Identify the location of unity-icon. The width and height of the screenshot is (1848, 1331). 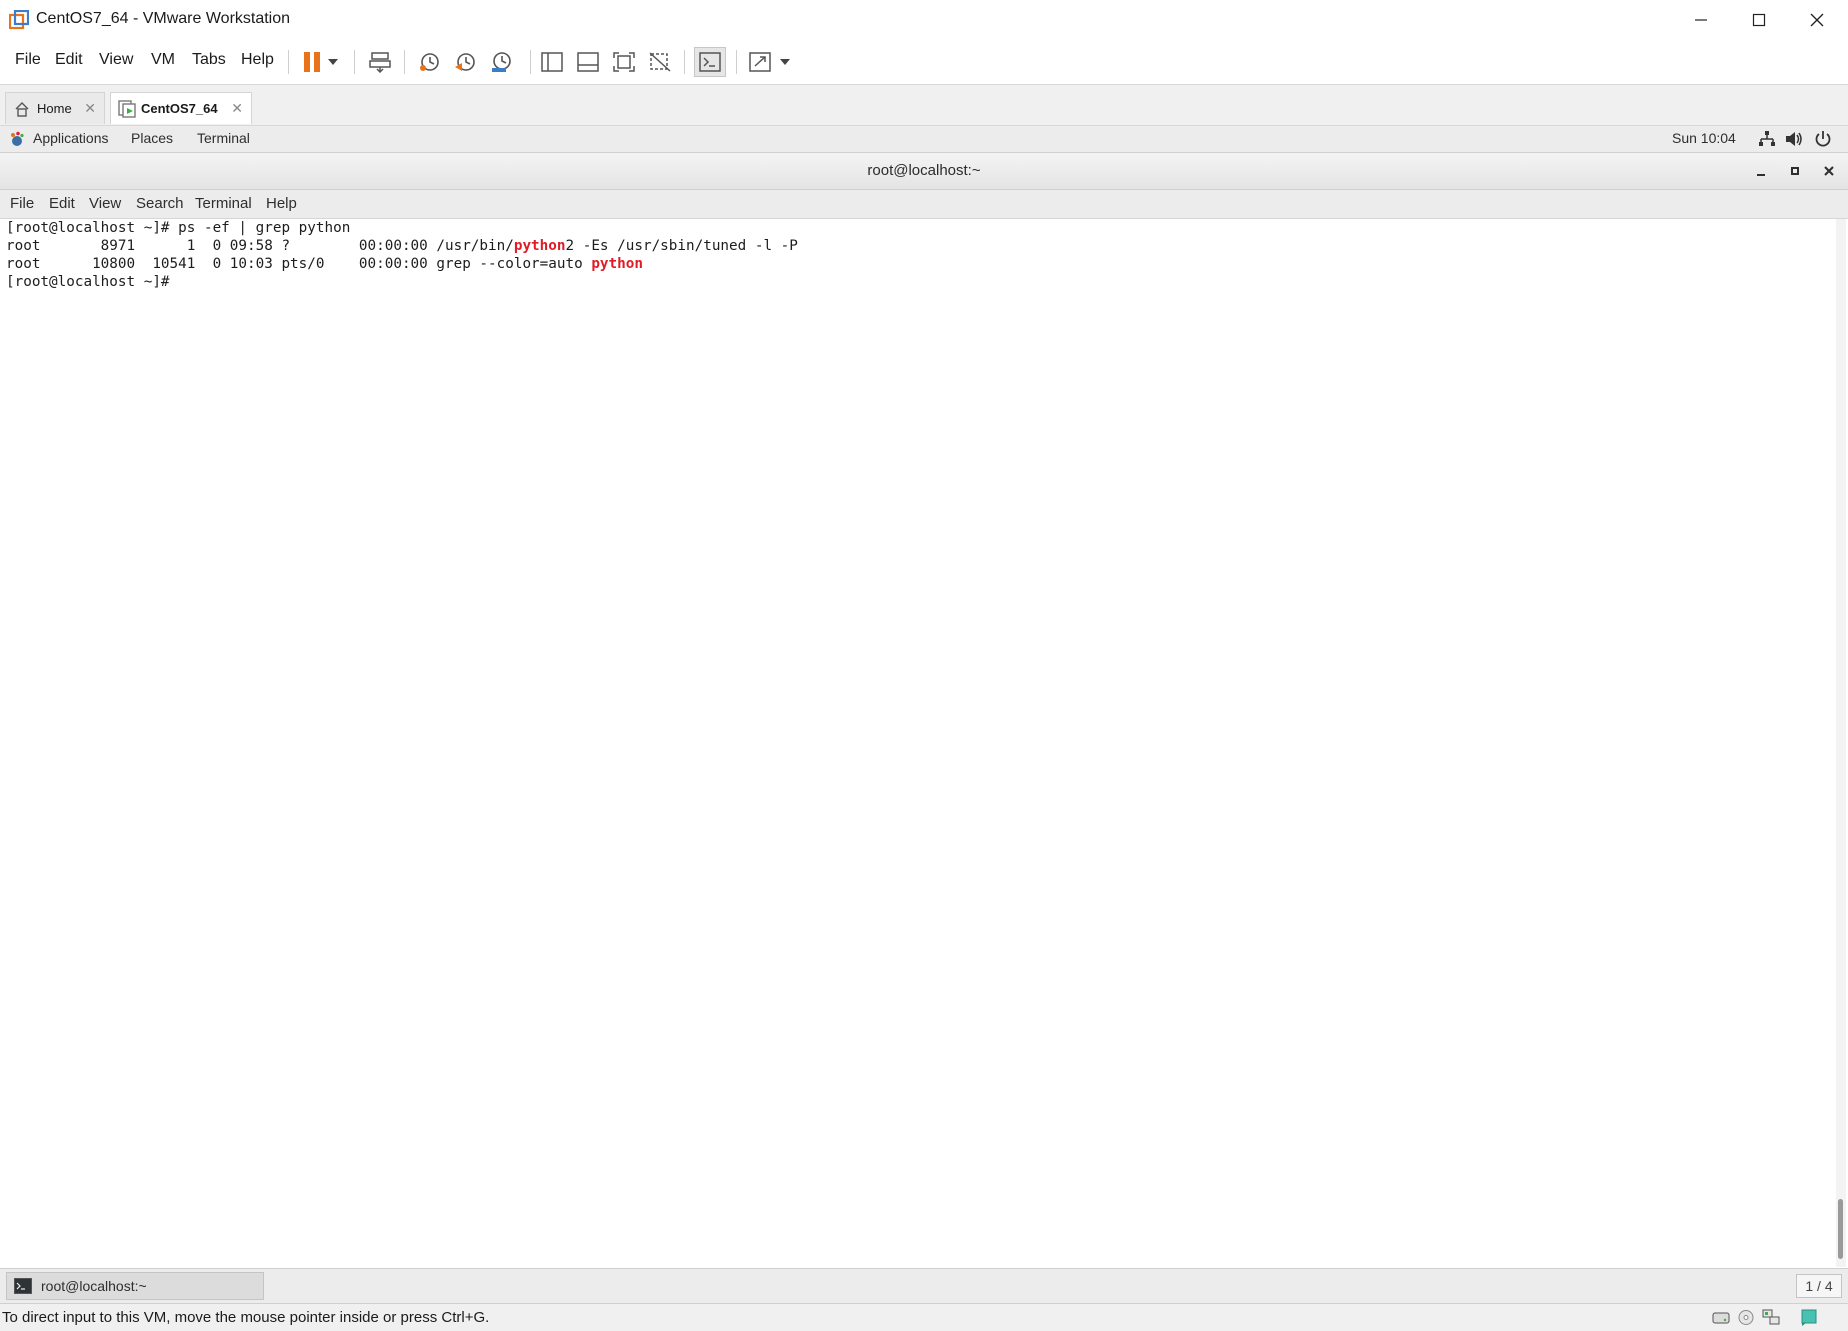
(660, 62).